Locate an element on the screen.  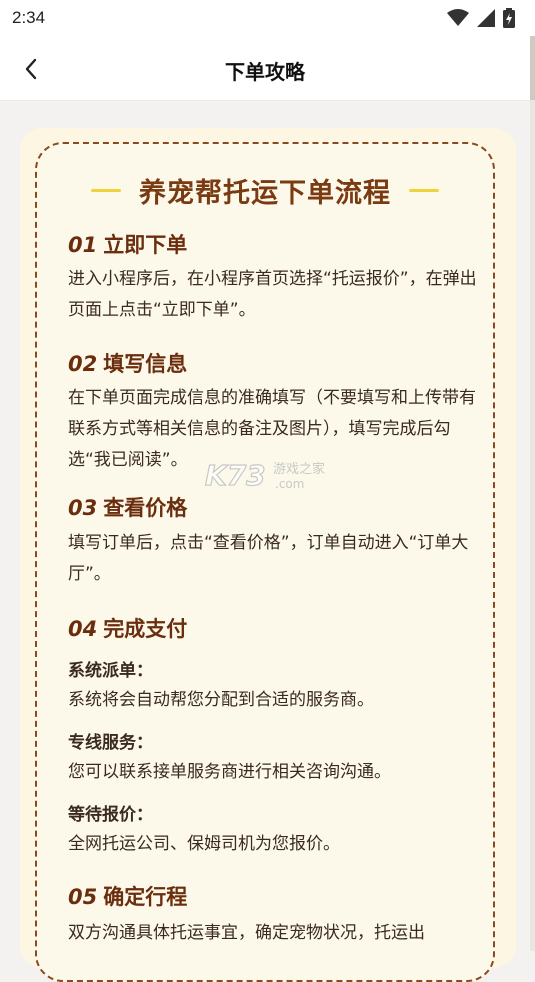
signal-icon is located at coordinates (486, 18).